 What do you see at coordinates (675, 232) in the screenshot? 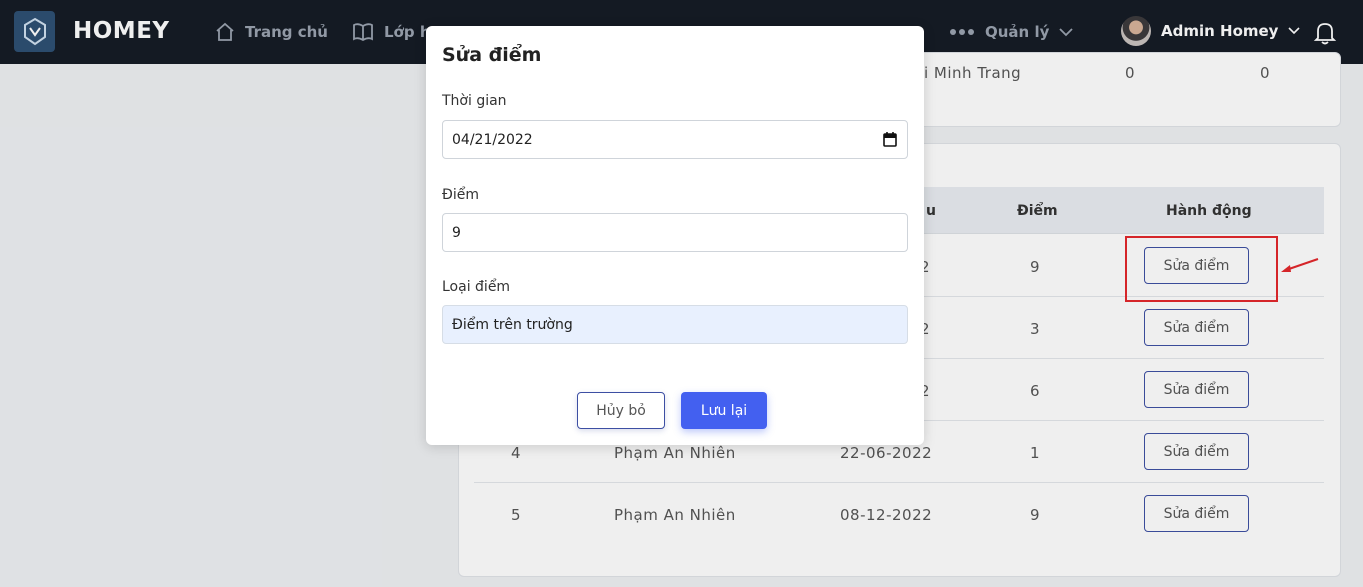
I see `score-input: 9` at bounding box center [675, 232].